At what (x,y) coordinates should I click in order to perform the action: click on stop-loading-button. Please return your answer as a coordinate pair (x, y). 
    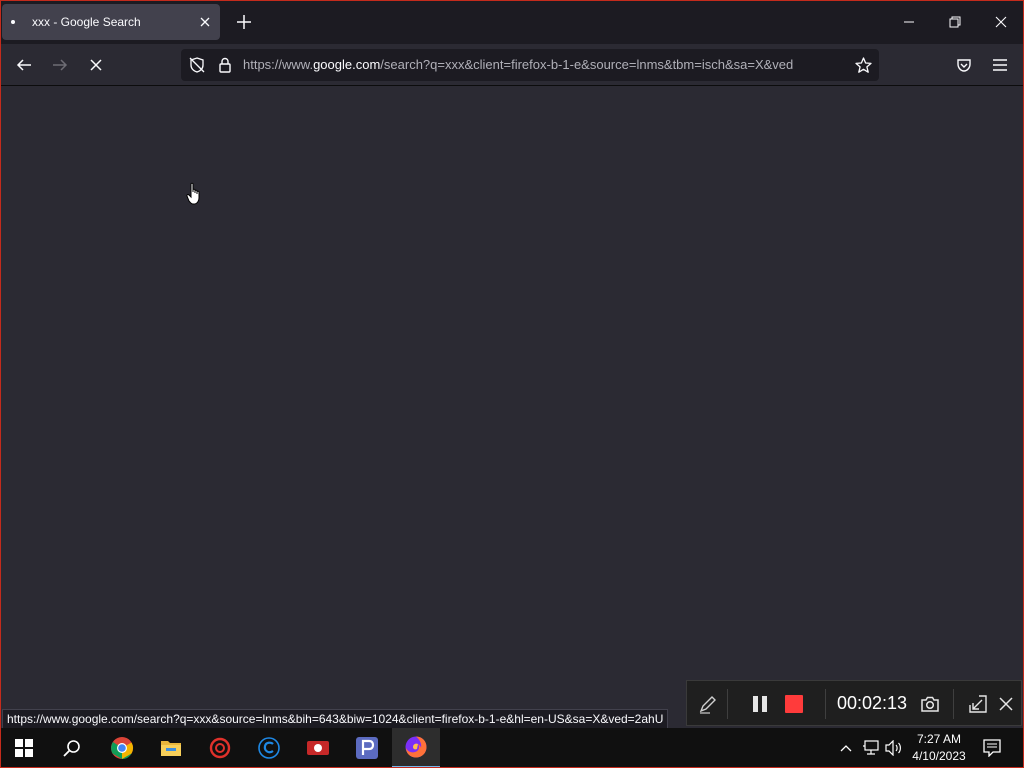
    Looking at the image, I should click on (96, 65).